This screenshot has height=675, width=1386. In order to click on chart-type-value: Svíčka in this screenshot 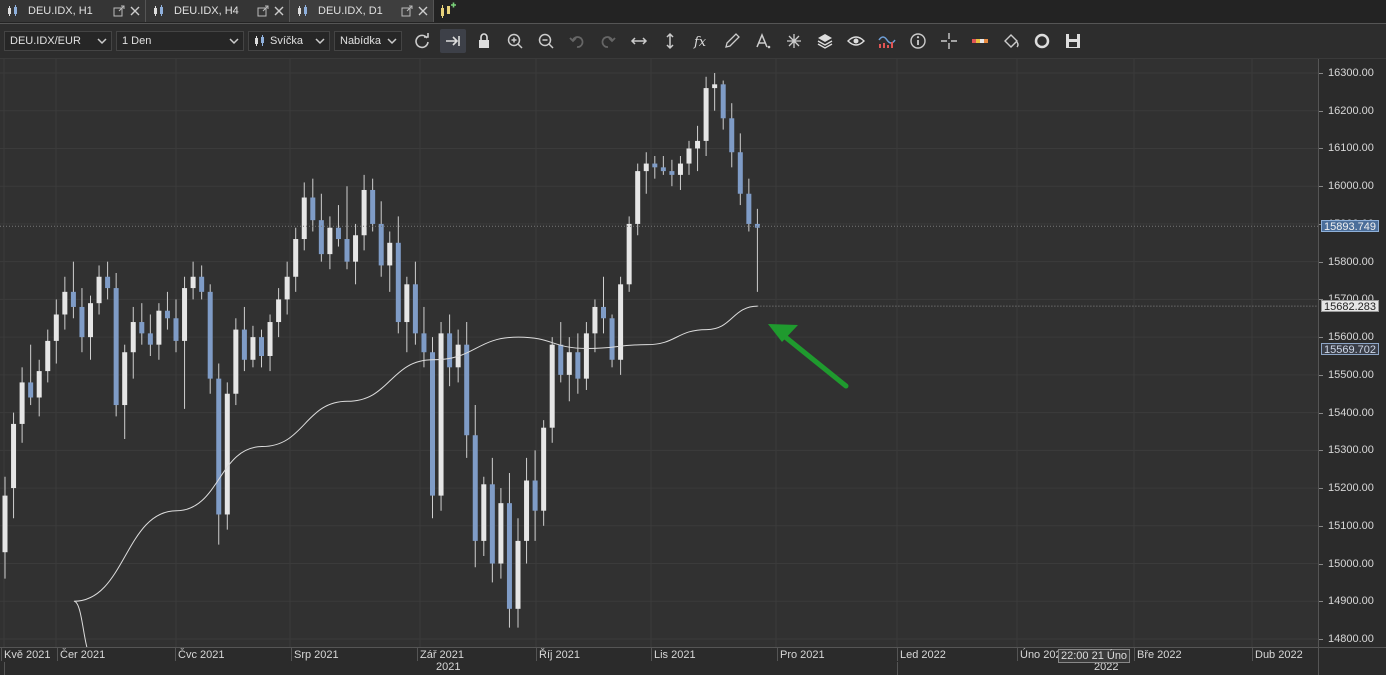, I will do `click(287, 41)`.